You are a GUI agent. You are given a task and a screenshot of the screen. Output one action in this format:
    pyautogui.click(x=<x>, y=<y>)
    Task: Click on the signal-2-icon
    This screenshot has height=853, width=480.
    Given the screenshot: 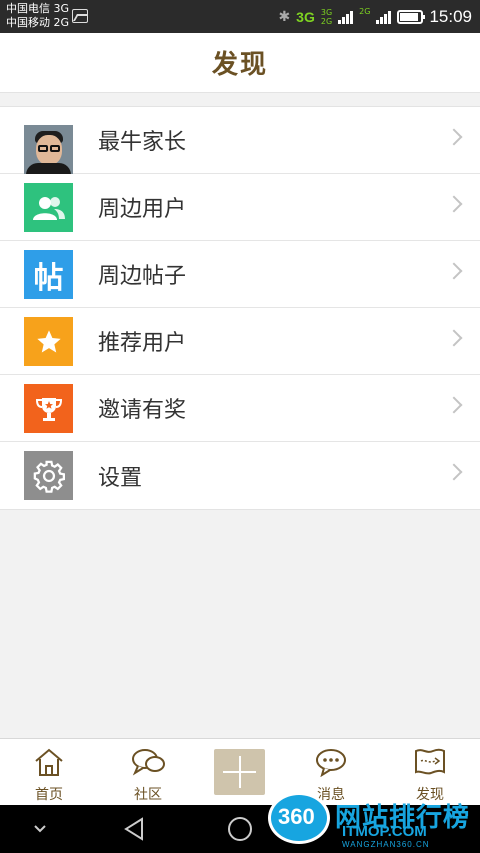 What is the action you would take?
    pyautogui.click(x=384, y=17)
    